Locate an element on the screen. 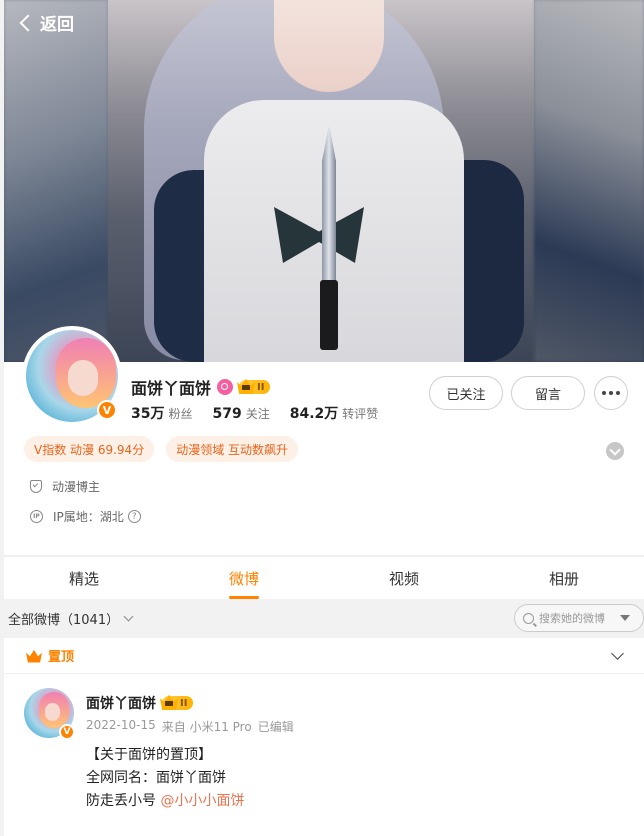  tab-album: 相册 is located at coordinates (564, 578).